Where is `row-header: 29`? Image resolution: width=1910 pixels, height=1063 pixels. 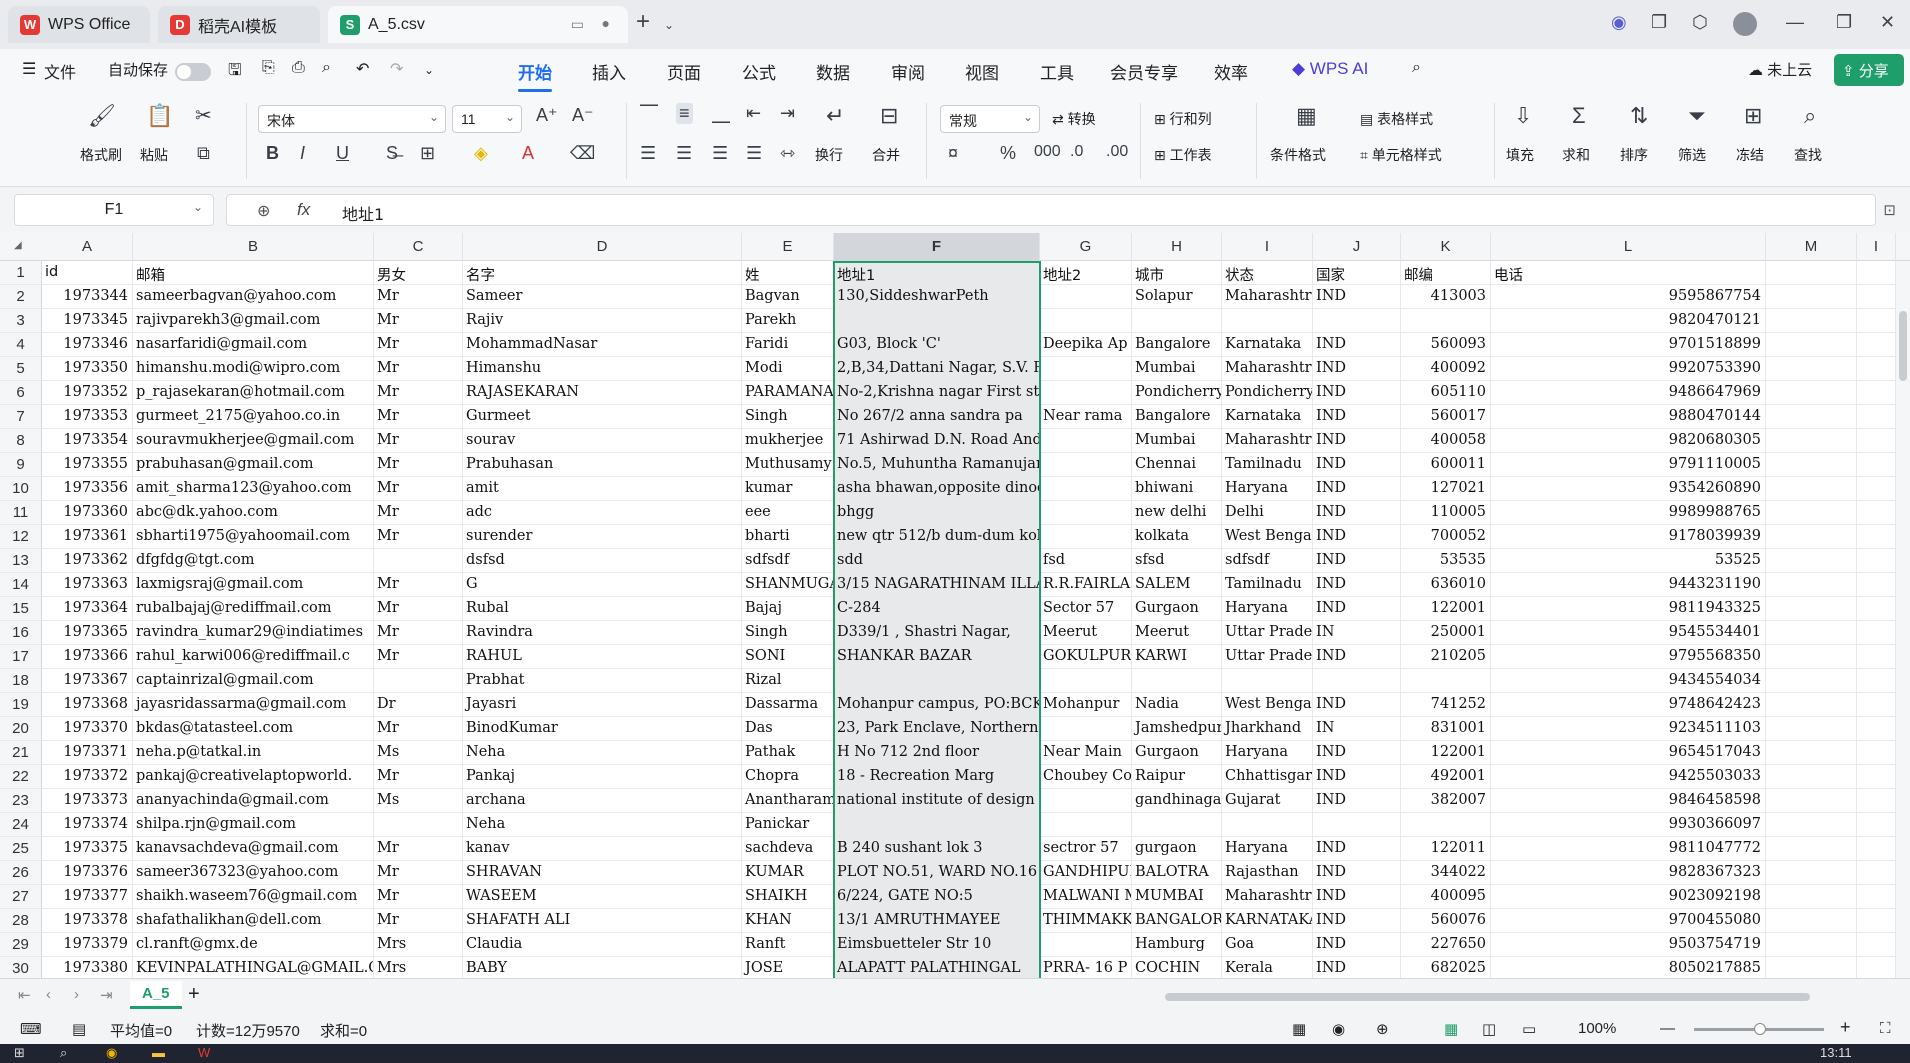
row-header: 29 is located at coordinates (21, 945).